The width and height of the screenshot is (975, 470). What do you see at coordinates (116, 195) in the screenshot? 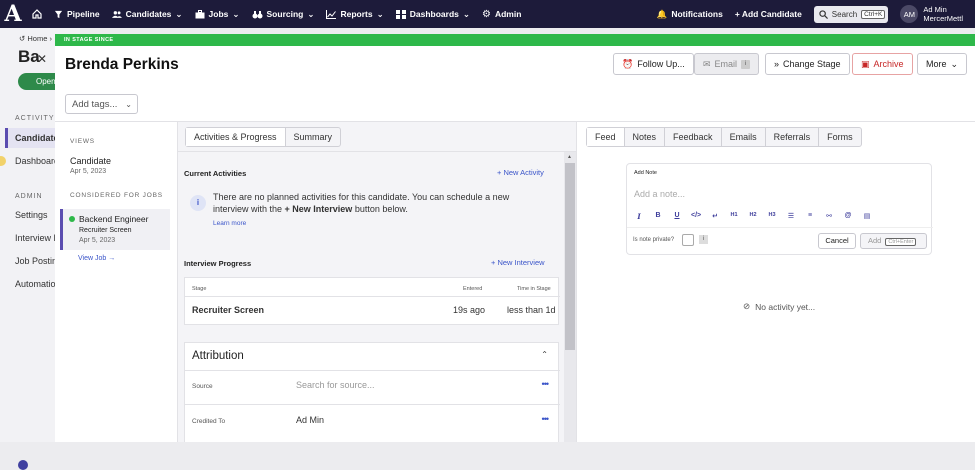
I see `considered-label: CONSIDERED FOR JOBS` at bounding box center [116, 195].